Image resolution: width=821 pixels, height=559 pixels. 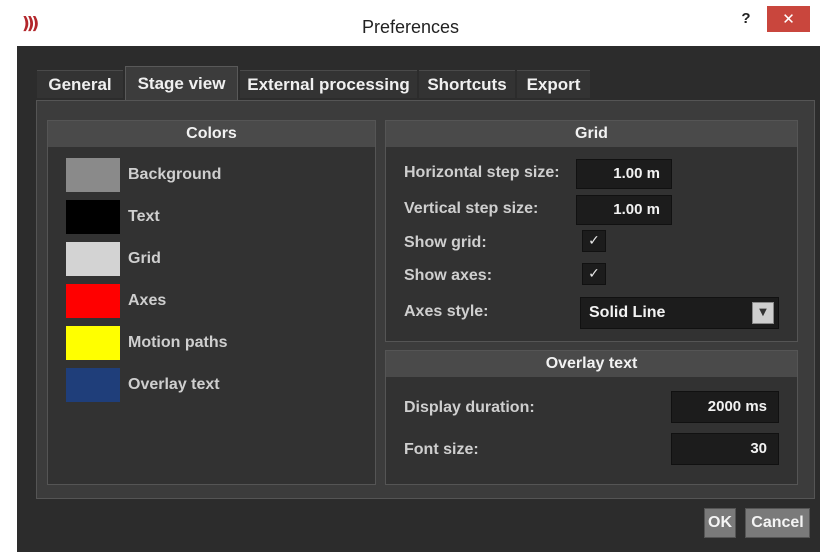 What do you see at coordinates (93, 385) in the screenshot?
I see `overlay-text-color-swatch` at bounding box center [93, 385].